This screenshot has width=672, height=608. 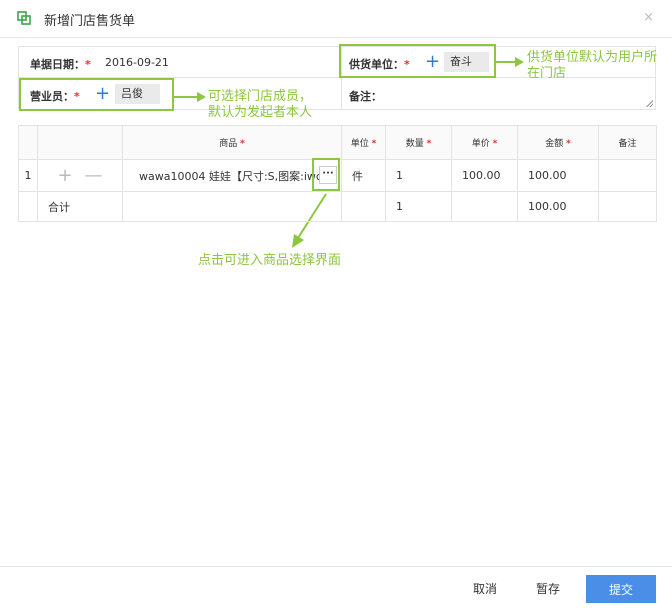 I want to click on save-draft-button: 暂存, so click(x=548, y=588).